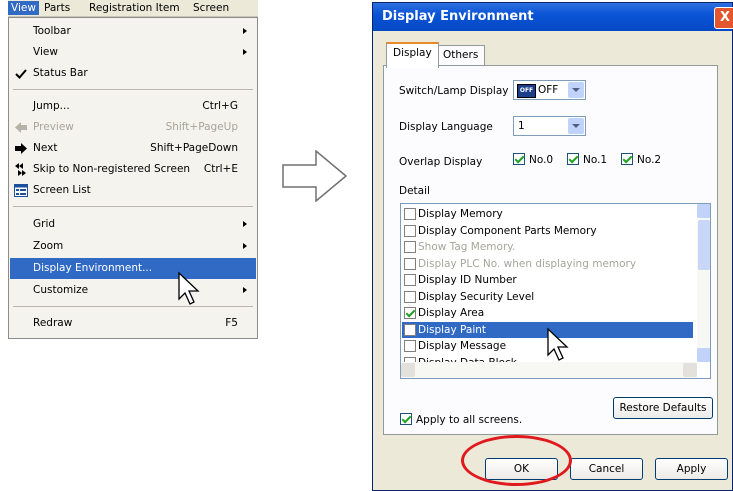 The height and width of the screenshot is (491, 733). I want to click on list-item-label: Display Paint, so click(452, 329).